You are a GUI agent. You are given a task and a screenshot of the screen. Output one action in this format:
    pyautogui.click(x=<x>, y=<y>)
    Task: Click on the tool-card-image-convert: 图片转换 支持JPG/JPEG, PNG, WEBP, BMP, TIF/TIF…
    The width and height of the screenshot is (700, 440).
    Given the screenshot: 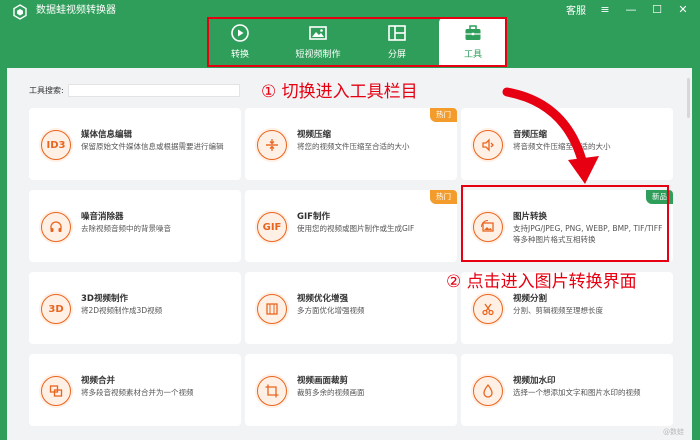 What is the action you would take?
    pyautogui.click(x=567, y=226)
    